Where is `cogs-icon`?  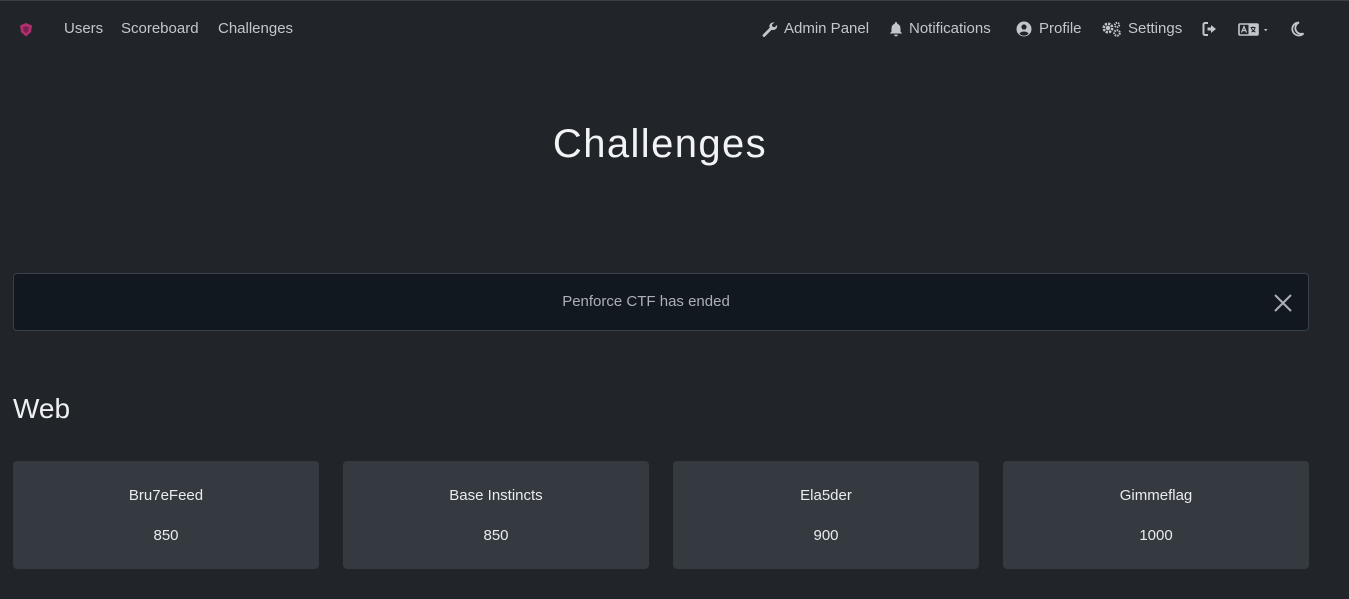 cogs-icon is located at coordinates (1112, 29).